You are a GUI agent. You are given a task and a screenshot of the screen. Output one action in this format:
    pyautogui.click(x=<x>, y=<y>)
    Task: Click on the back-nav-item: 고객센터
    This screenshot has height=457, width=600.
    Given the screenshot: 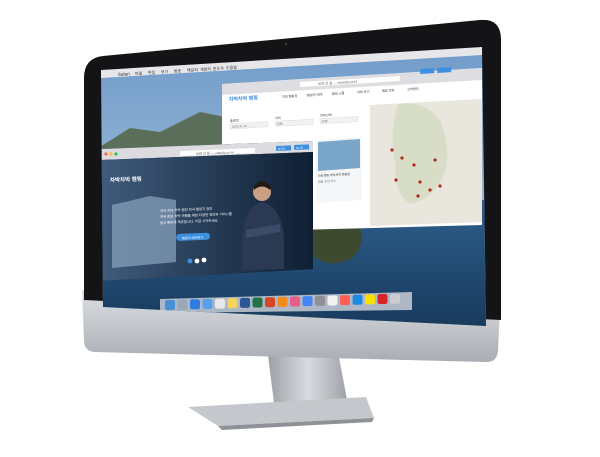 What is the action you would take?
    pyautogui.click(x=413, y=89)
    